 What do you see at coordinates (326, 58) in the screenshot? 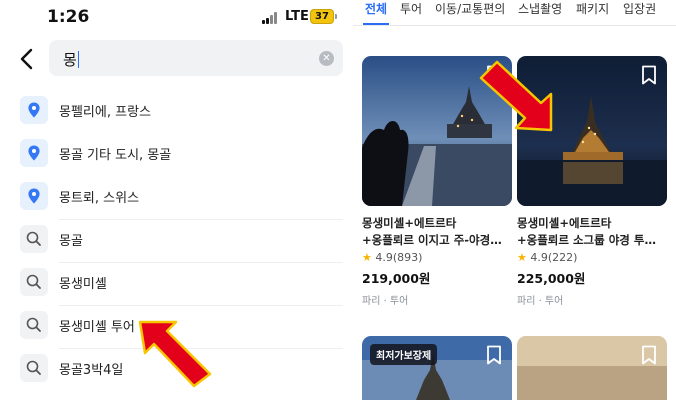
I see `clear-icon: ✕` at bounding box center [326, 58].